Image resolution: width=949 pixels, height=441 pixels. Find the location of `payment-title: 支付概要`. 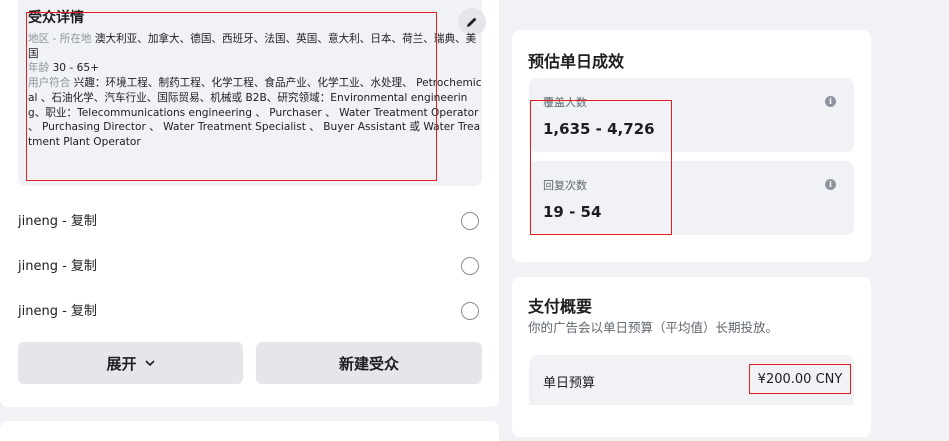

payment-title: 支付概要 is located at coordinates (560, 306).